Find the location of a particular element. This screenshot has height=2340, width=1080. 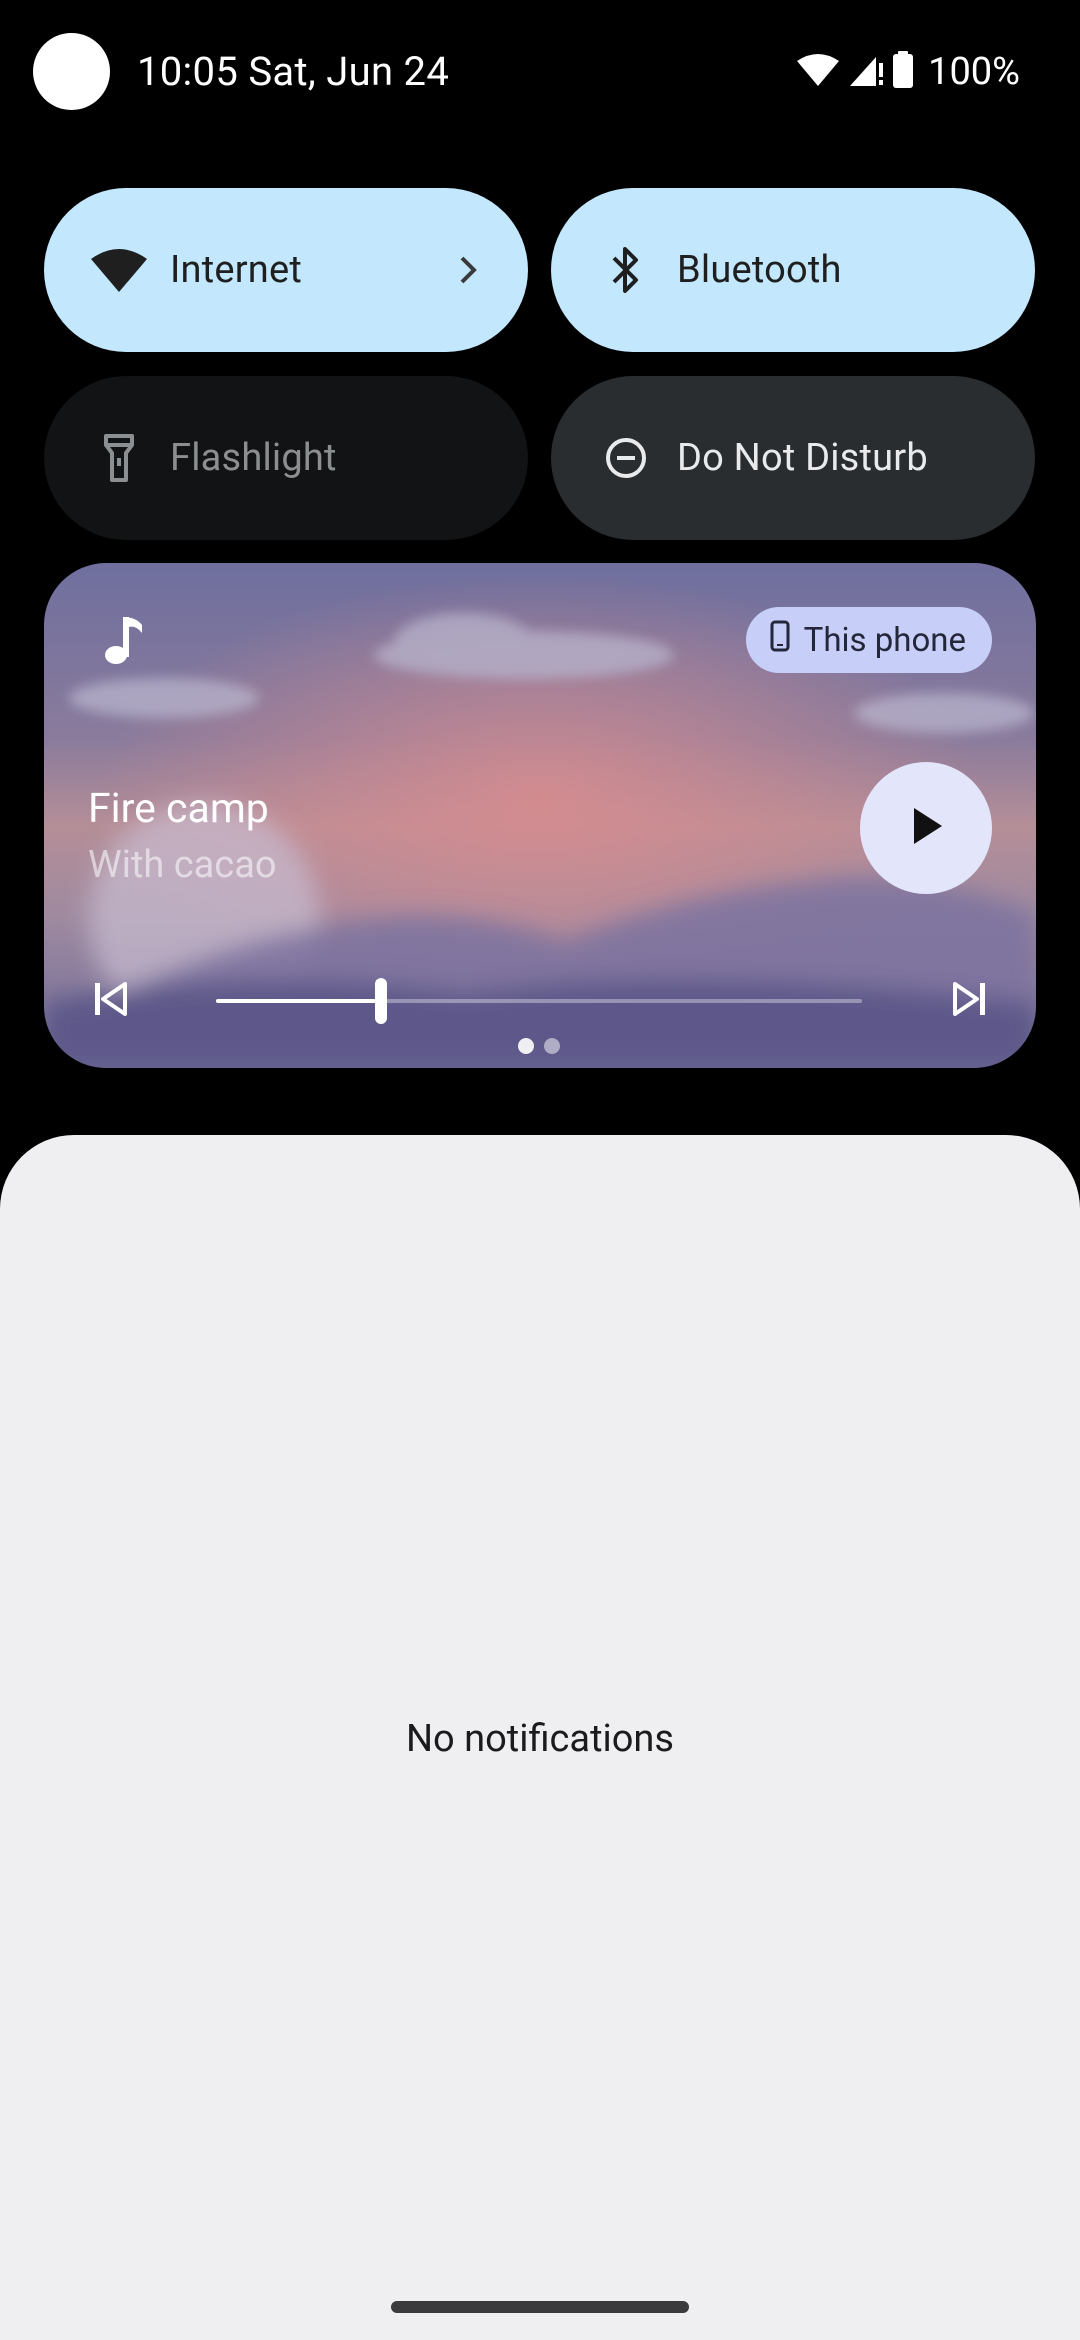

tile-bluetooth: Bluetooth is located at coordinates (793, 270).